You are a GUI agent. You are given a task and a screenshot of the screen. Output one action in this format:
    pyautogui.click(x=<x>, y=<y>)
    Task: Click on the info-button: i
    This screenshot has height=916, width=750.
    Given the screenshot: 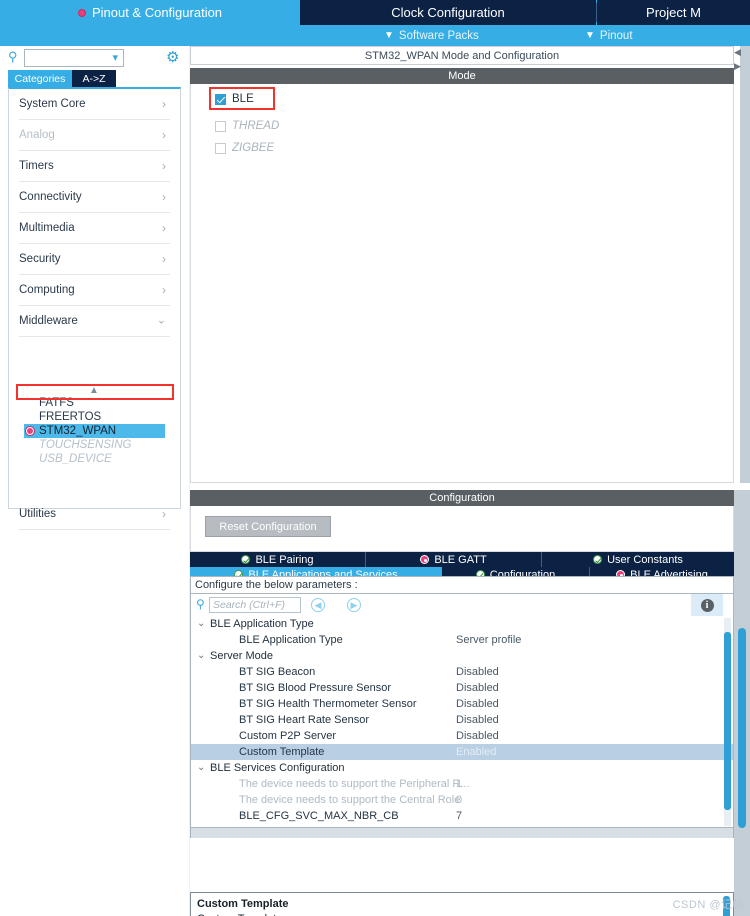 What is the action you would take?
    pyautogui.click(x=707, y=605)
    